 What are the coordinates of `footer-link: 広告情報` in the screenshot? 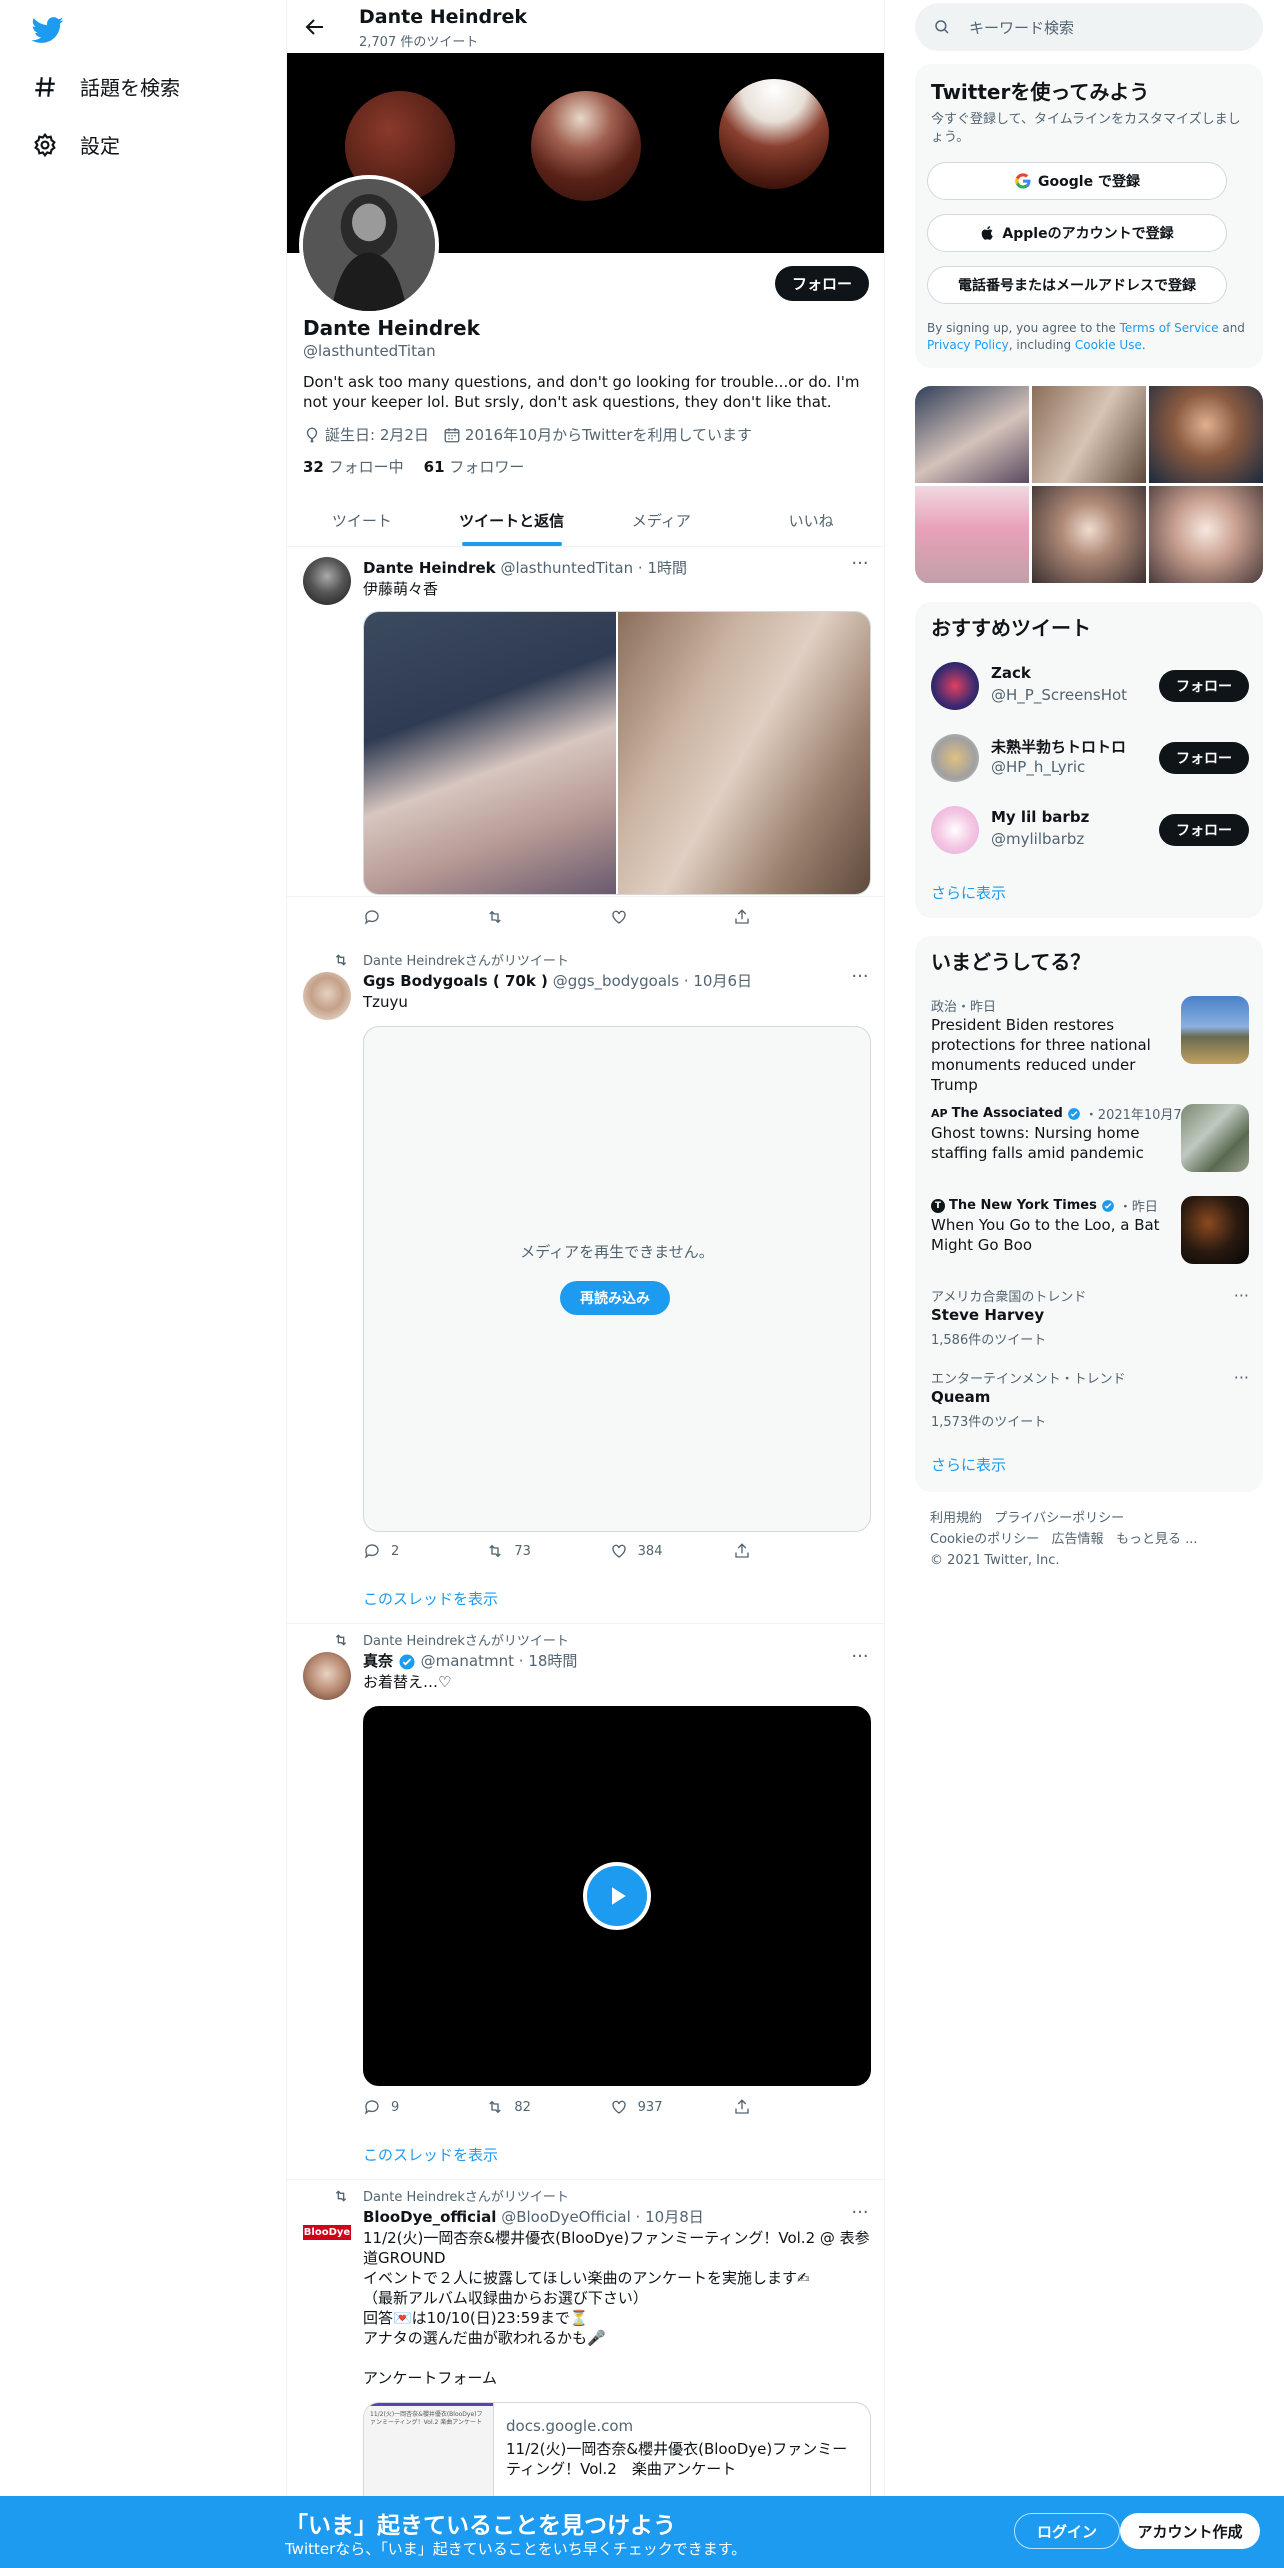 It's located at (1078, 1539).